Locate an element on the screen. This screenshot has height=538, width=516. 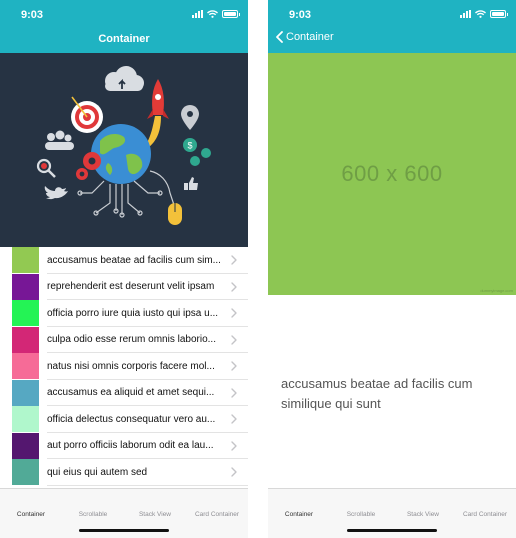
back-button: Container is located at coordinates (305, 37).